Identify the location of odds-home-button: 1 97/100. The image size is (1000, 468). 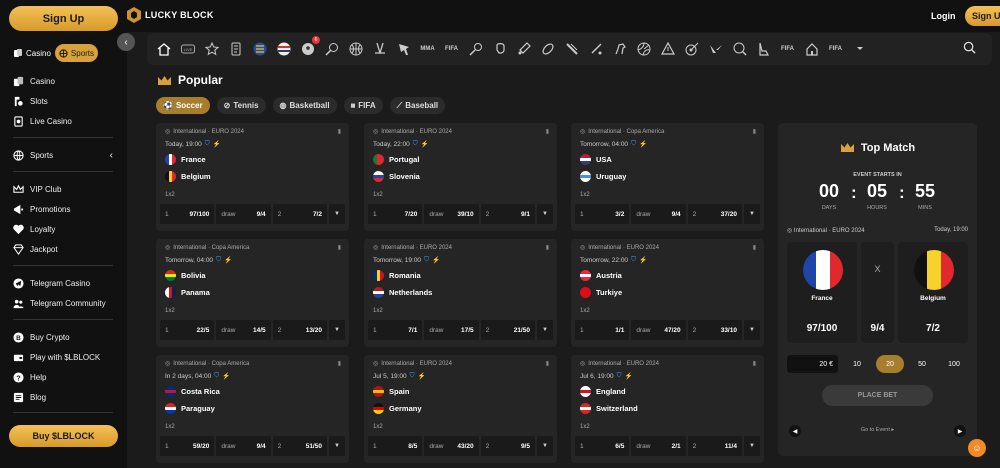
(187, 214).